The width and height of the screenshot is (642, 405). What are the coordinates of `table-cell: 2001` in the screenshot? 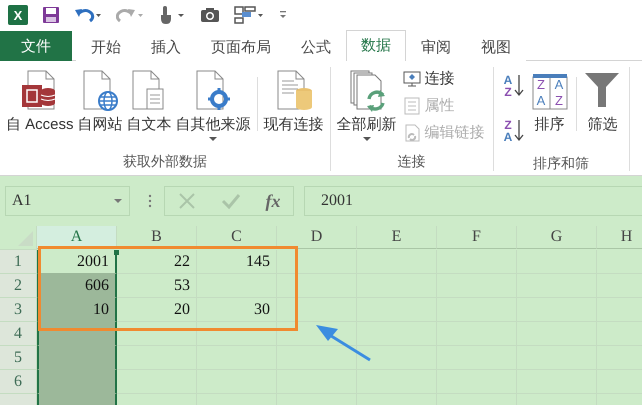 It's located at (77, 262).